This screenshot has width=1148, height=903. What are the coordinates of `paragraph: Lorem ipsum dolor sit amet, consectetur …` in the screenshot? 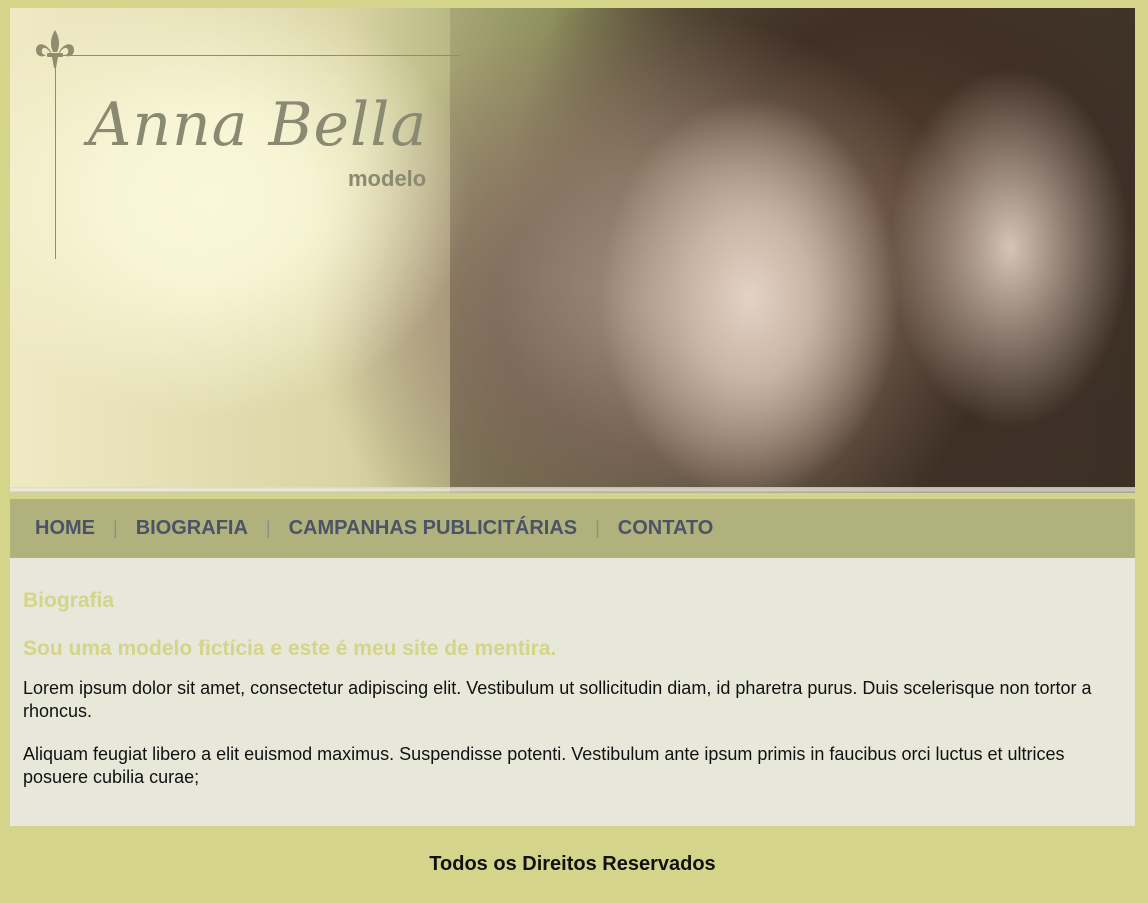 It's located at (557, 699).